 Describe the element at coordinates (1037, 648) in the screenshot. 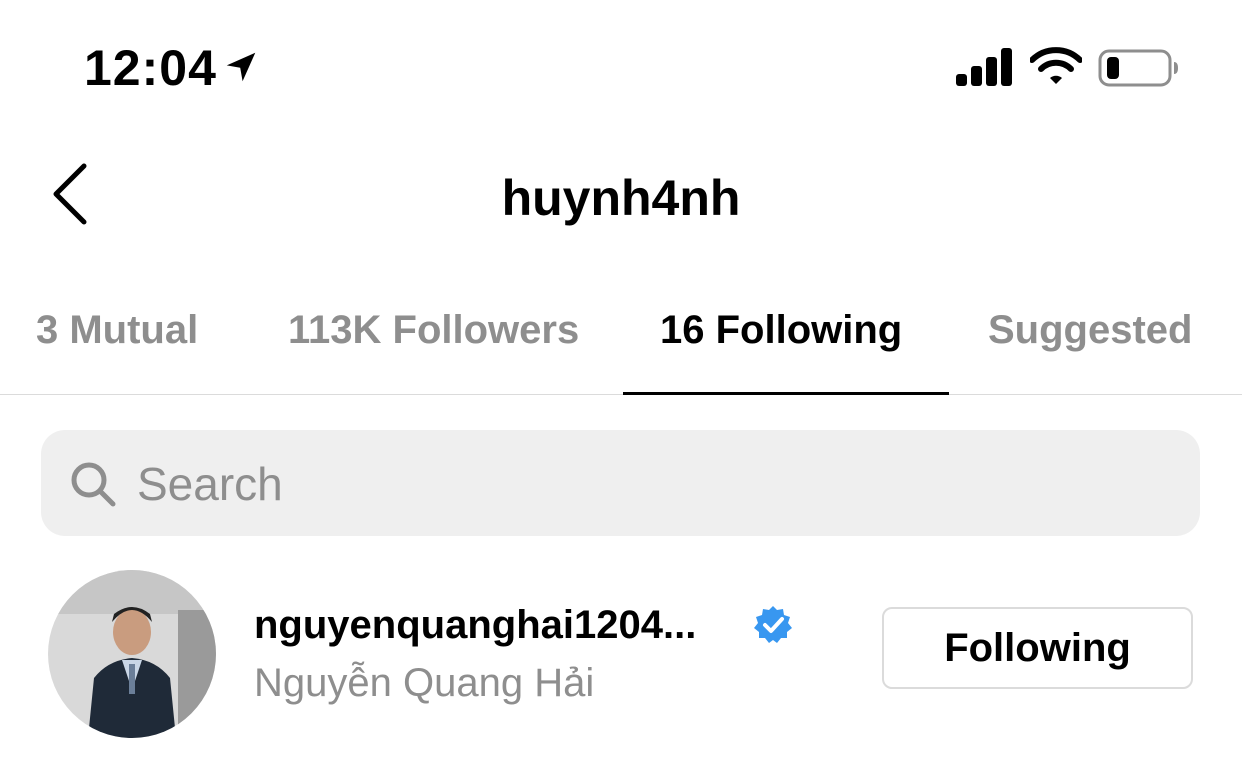

I see `following-button: Following` at that location.